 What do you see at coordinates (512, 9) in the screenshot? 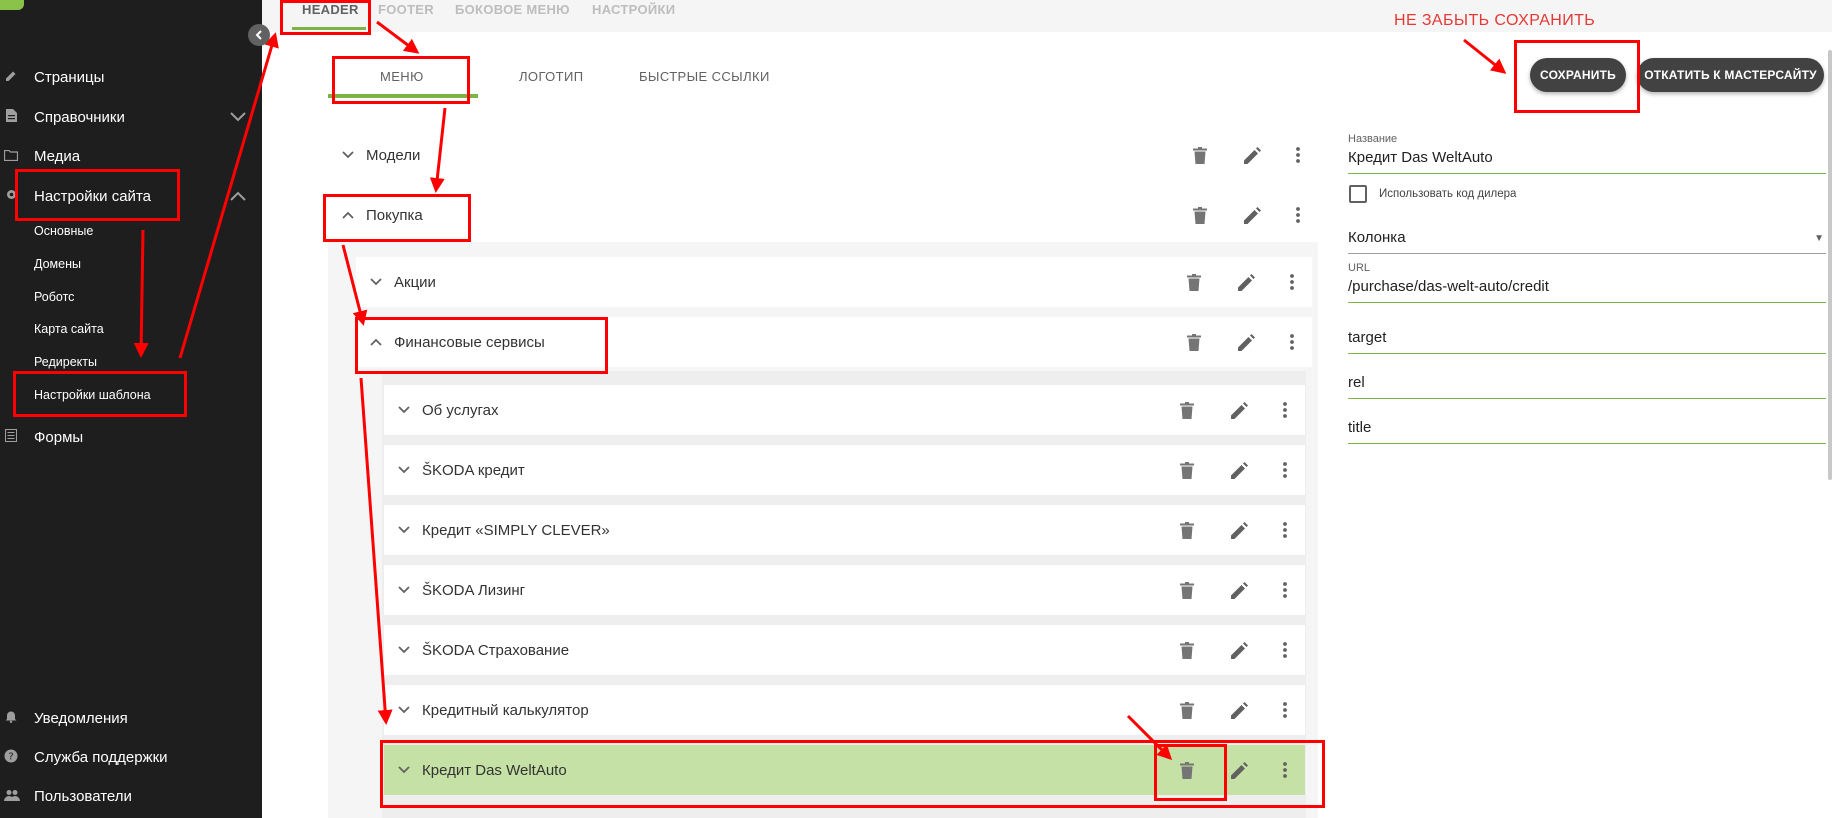
I see `tab-side-menu: БОКОВОЕ МЕНЮ` at bounding box center [512, 9].